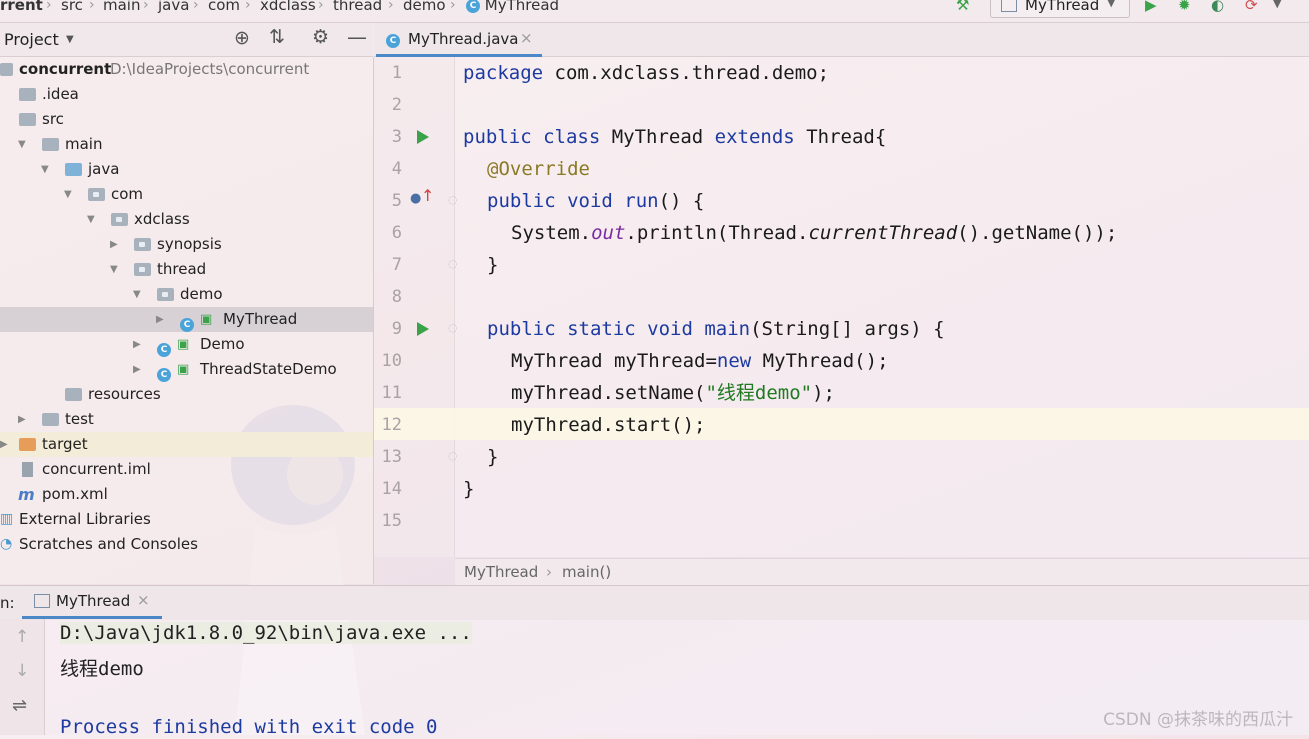 Image resolution: width=1309 pixels, height=739 pixels. Describe the element at coordinates (721, 329) in the screenshot. I see `code-token: main` at that location.